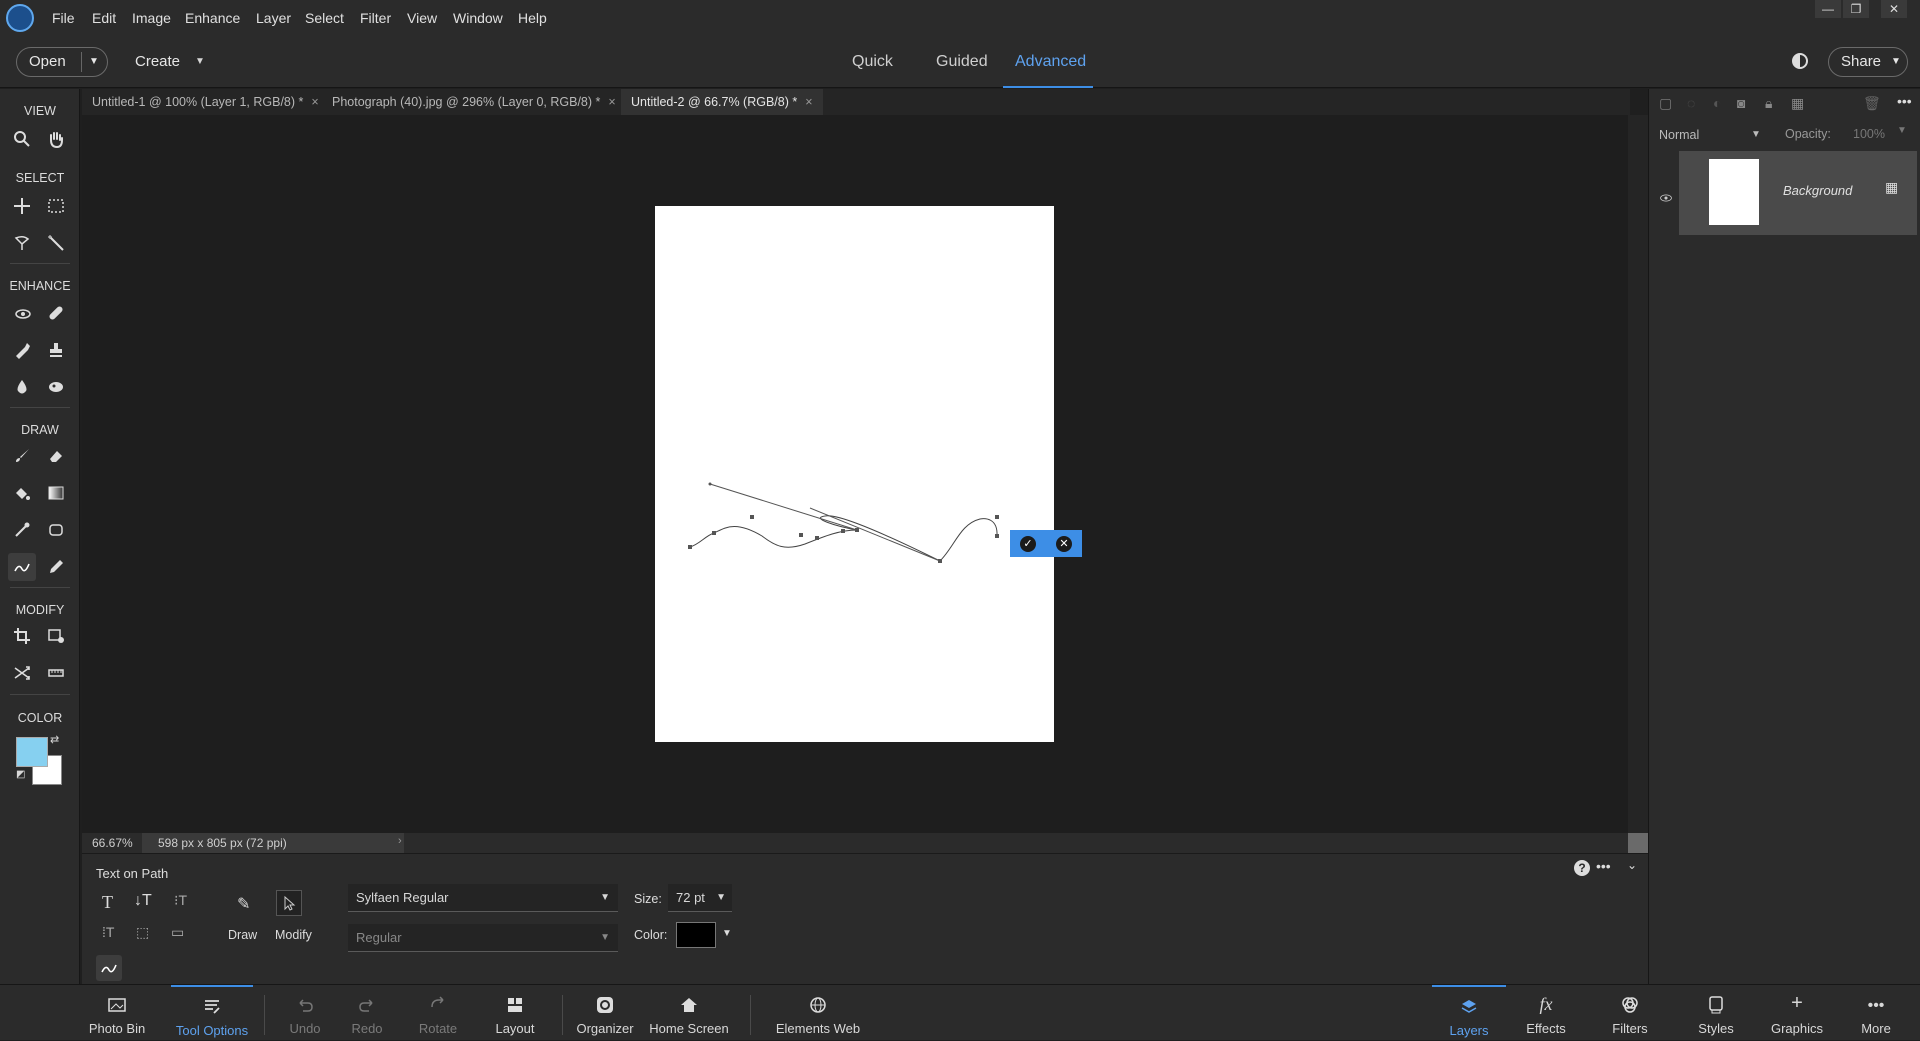 This screenshot has height=1041, width=1920. What do you see at coordinates (696, 935) in the screenshot?
I see `text-color-swatch` at bounding box center [696, 935].